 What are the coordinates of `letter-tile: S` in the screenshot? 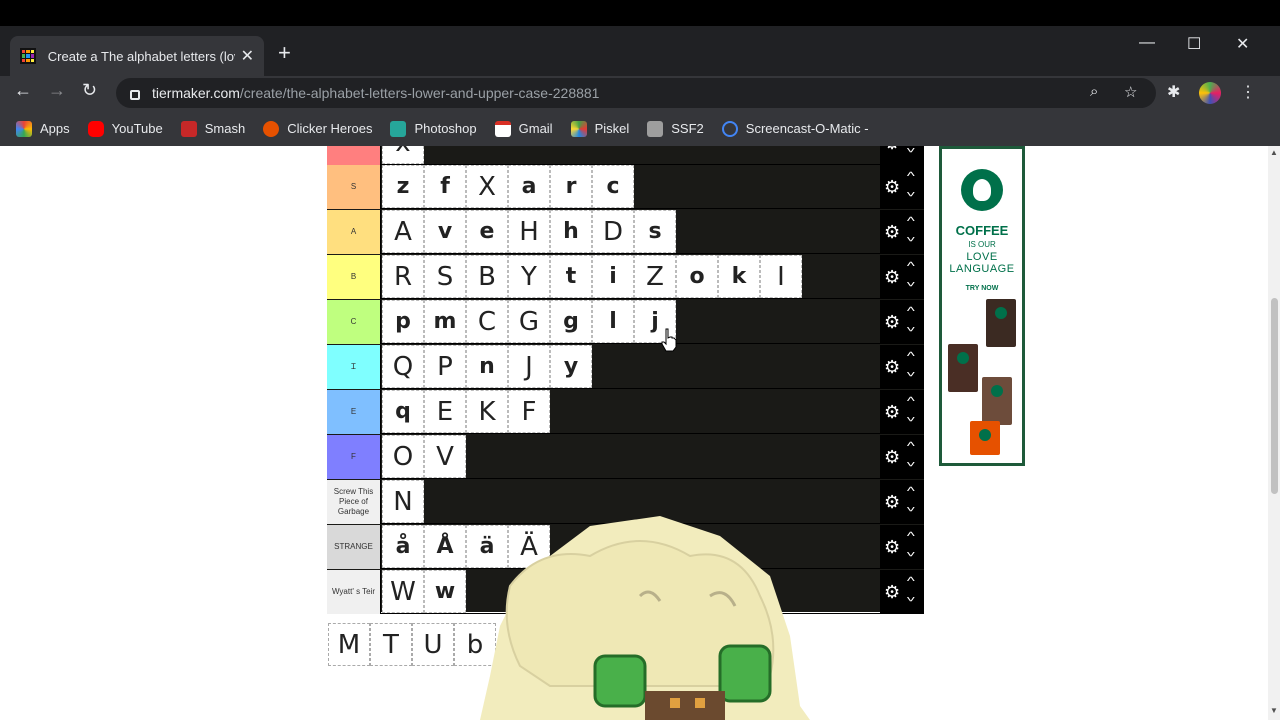 It's located at (445, 276).